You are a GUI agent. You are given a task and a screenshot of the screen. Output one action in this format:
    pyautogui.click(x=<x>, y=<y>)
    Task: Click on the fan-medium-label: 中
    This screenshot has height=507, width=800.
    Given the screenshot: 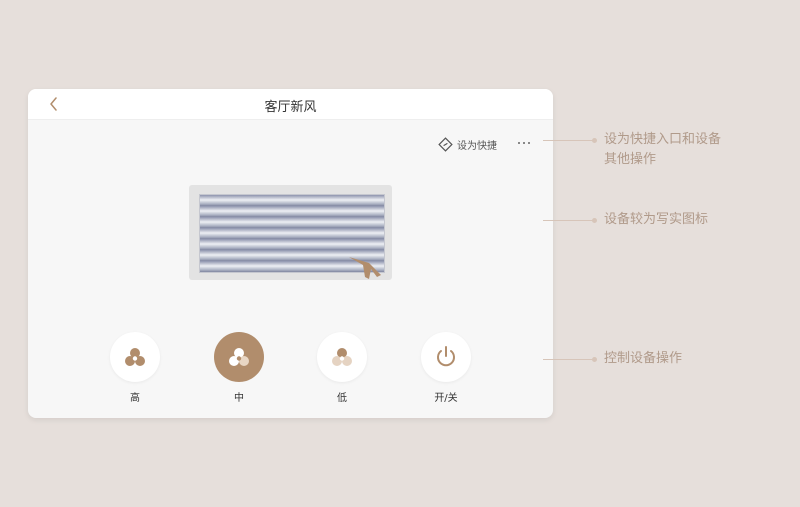 What is the action you would take?
    pyautogui.click(x=239, y=398)
    